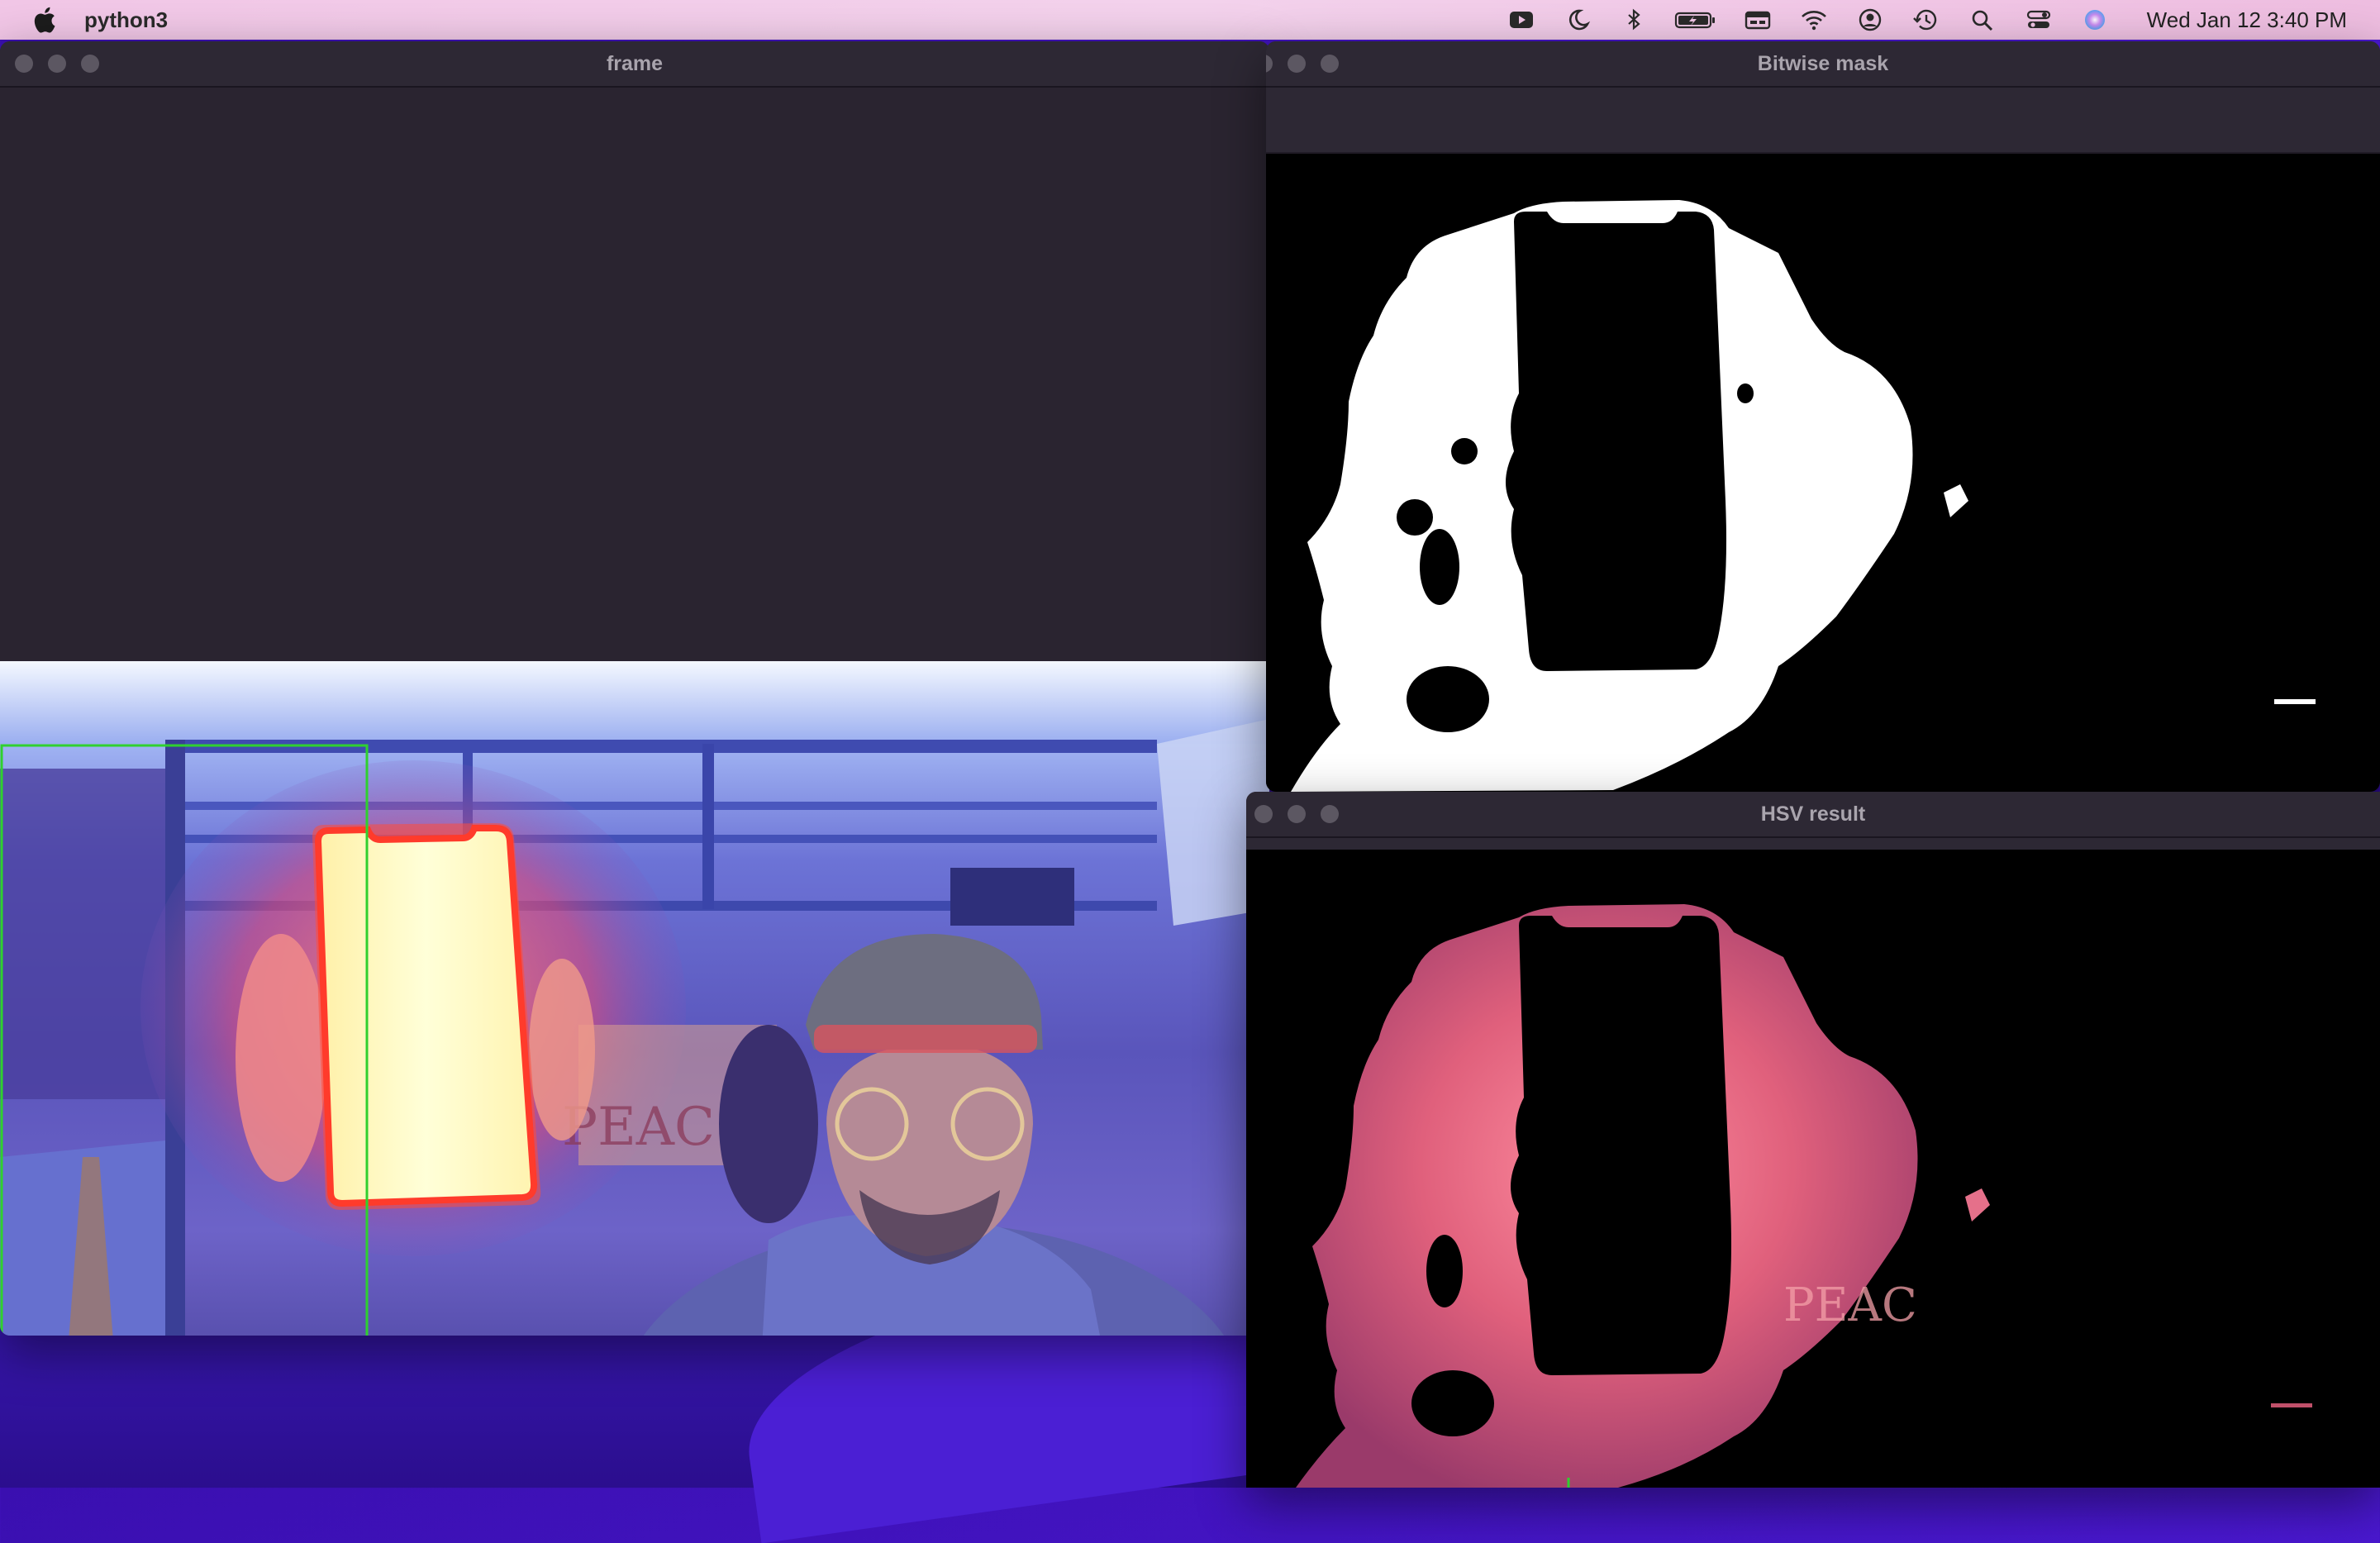 The image size is (2380, 1543). What do you see at coordinates (1813, 844) in the screenshot?
I see `hsv-toolbar` at bounding box center [1813, 844].